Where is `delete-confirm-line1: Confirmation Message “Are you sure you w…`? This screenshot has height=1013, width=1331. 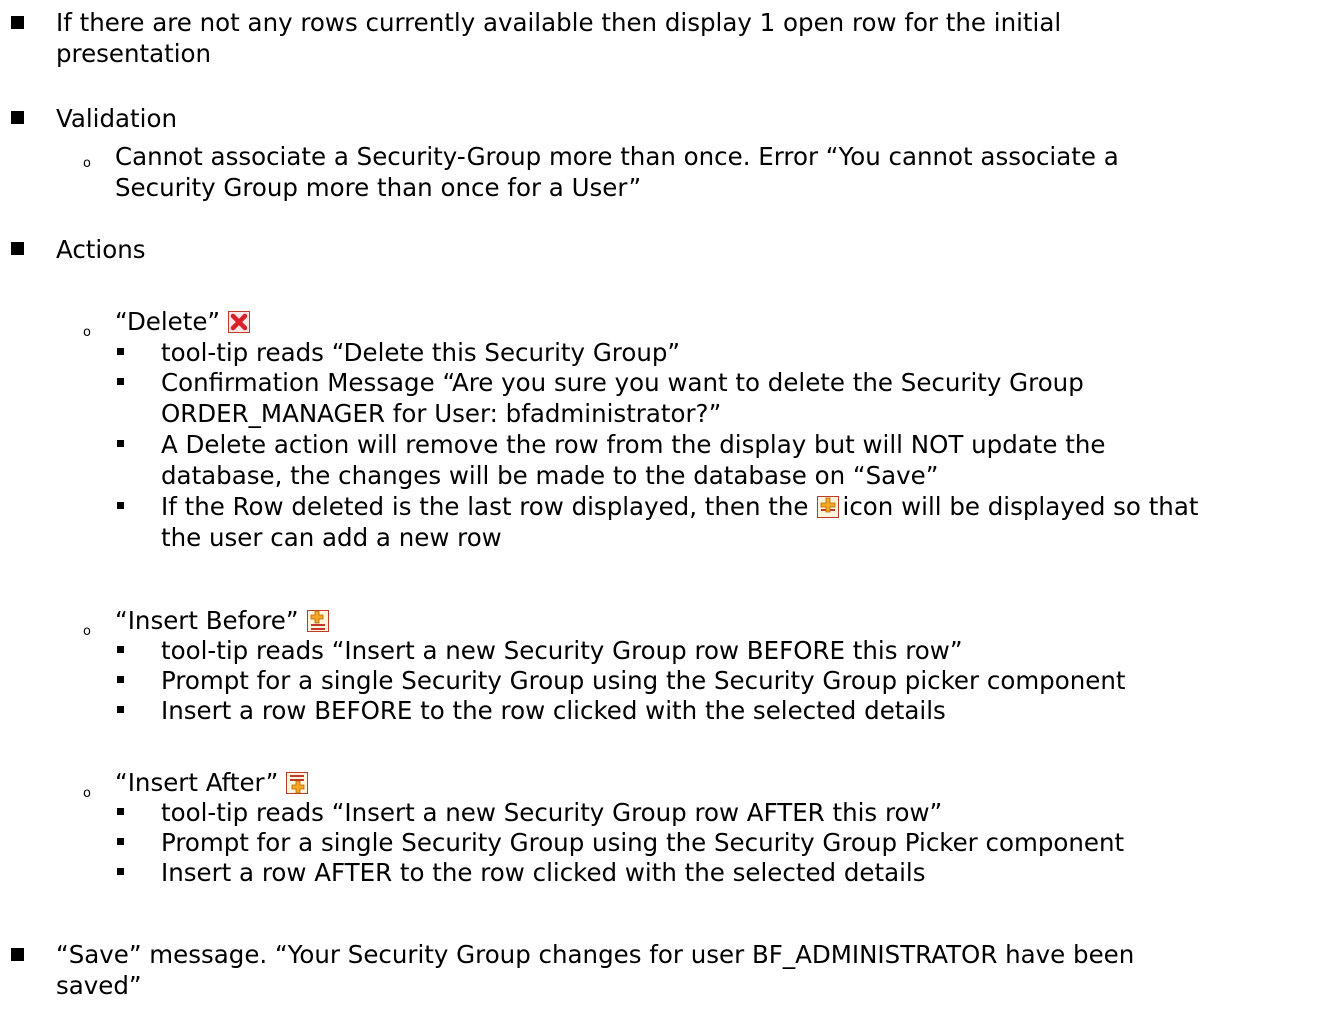
delete-confirm-line1: Confirmation Message “Are you sure you w… is located at coordinates (622, 382).